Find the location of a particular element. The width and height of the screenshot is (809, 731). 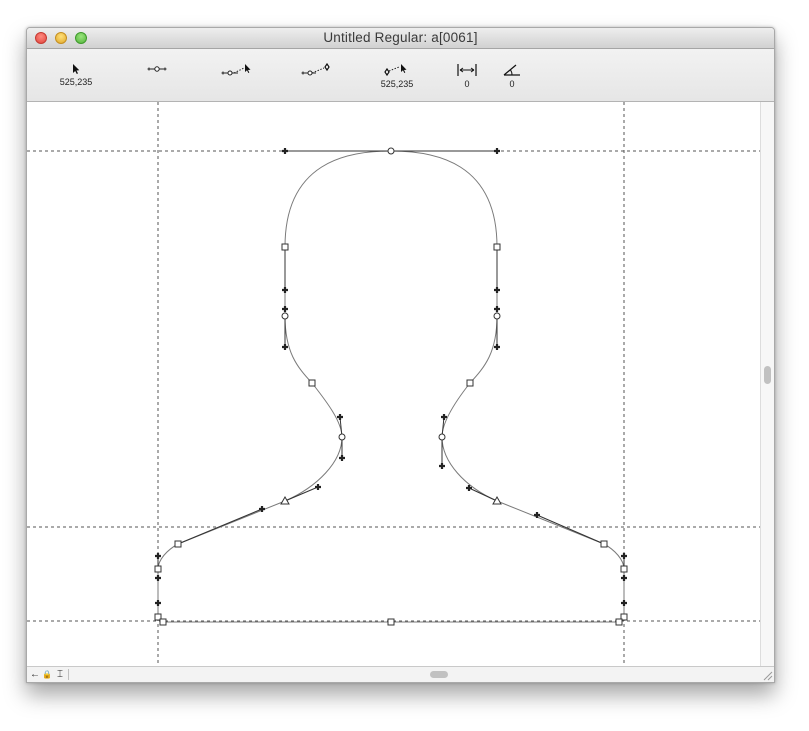

title-bar: Untitled Regular: a[0061] is located at coordinates (400, 38).